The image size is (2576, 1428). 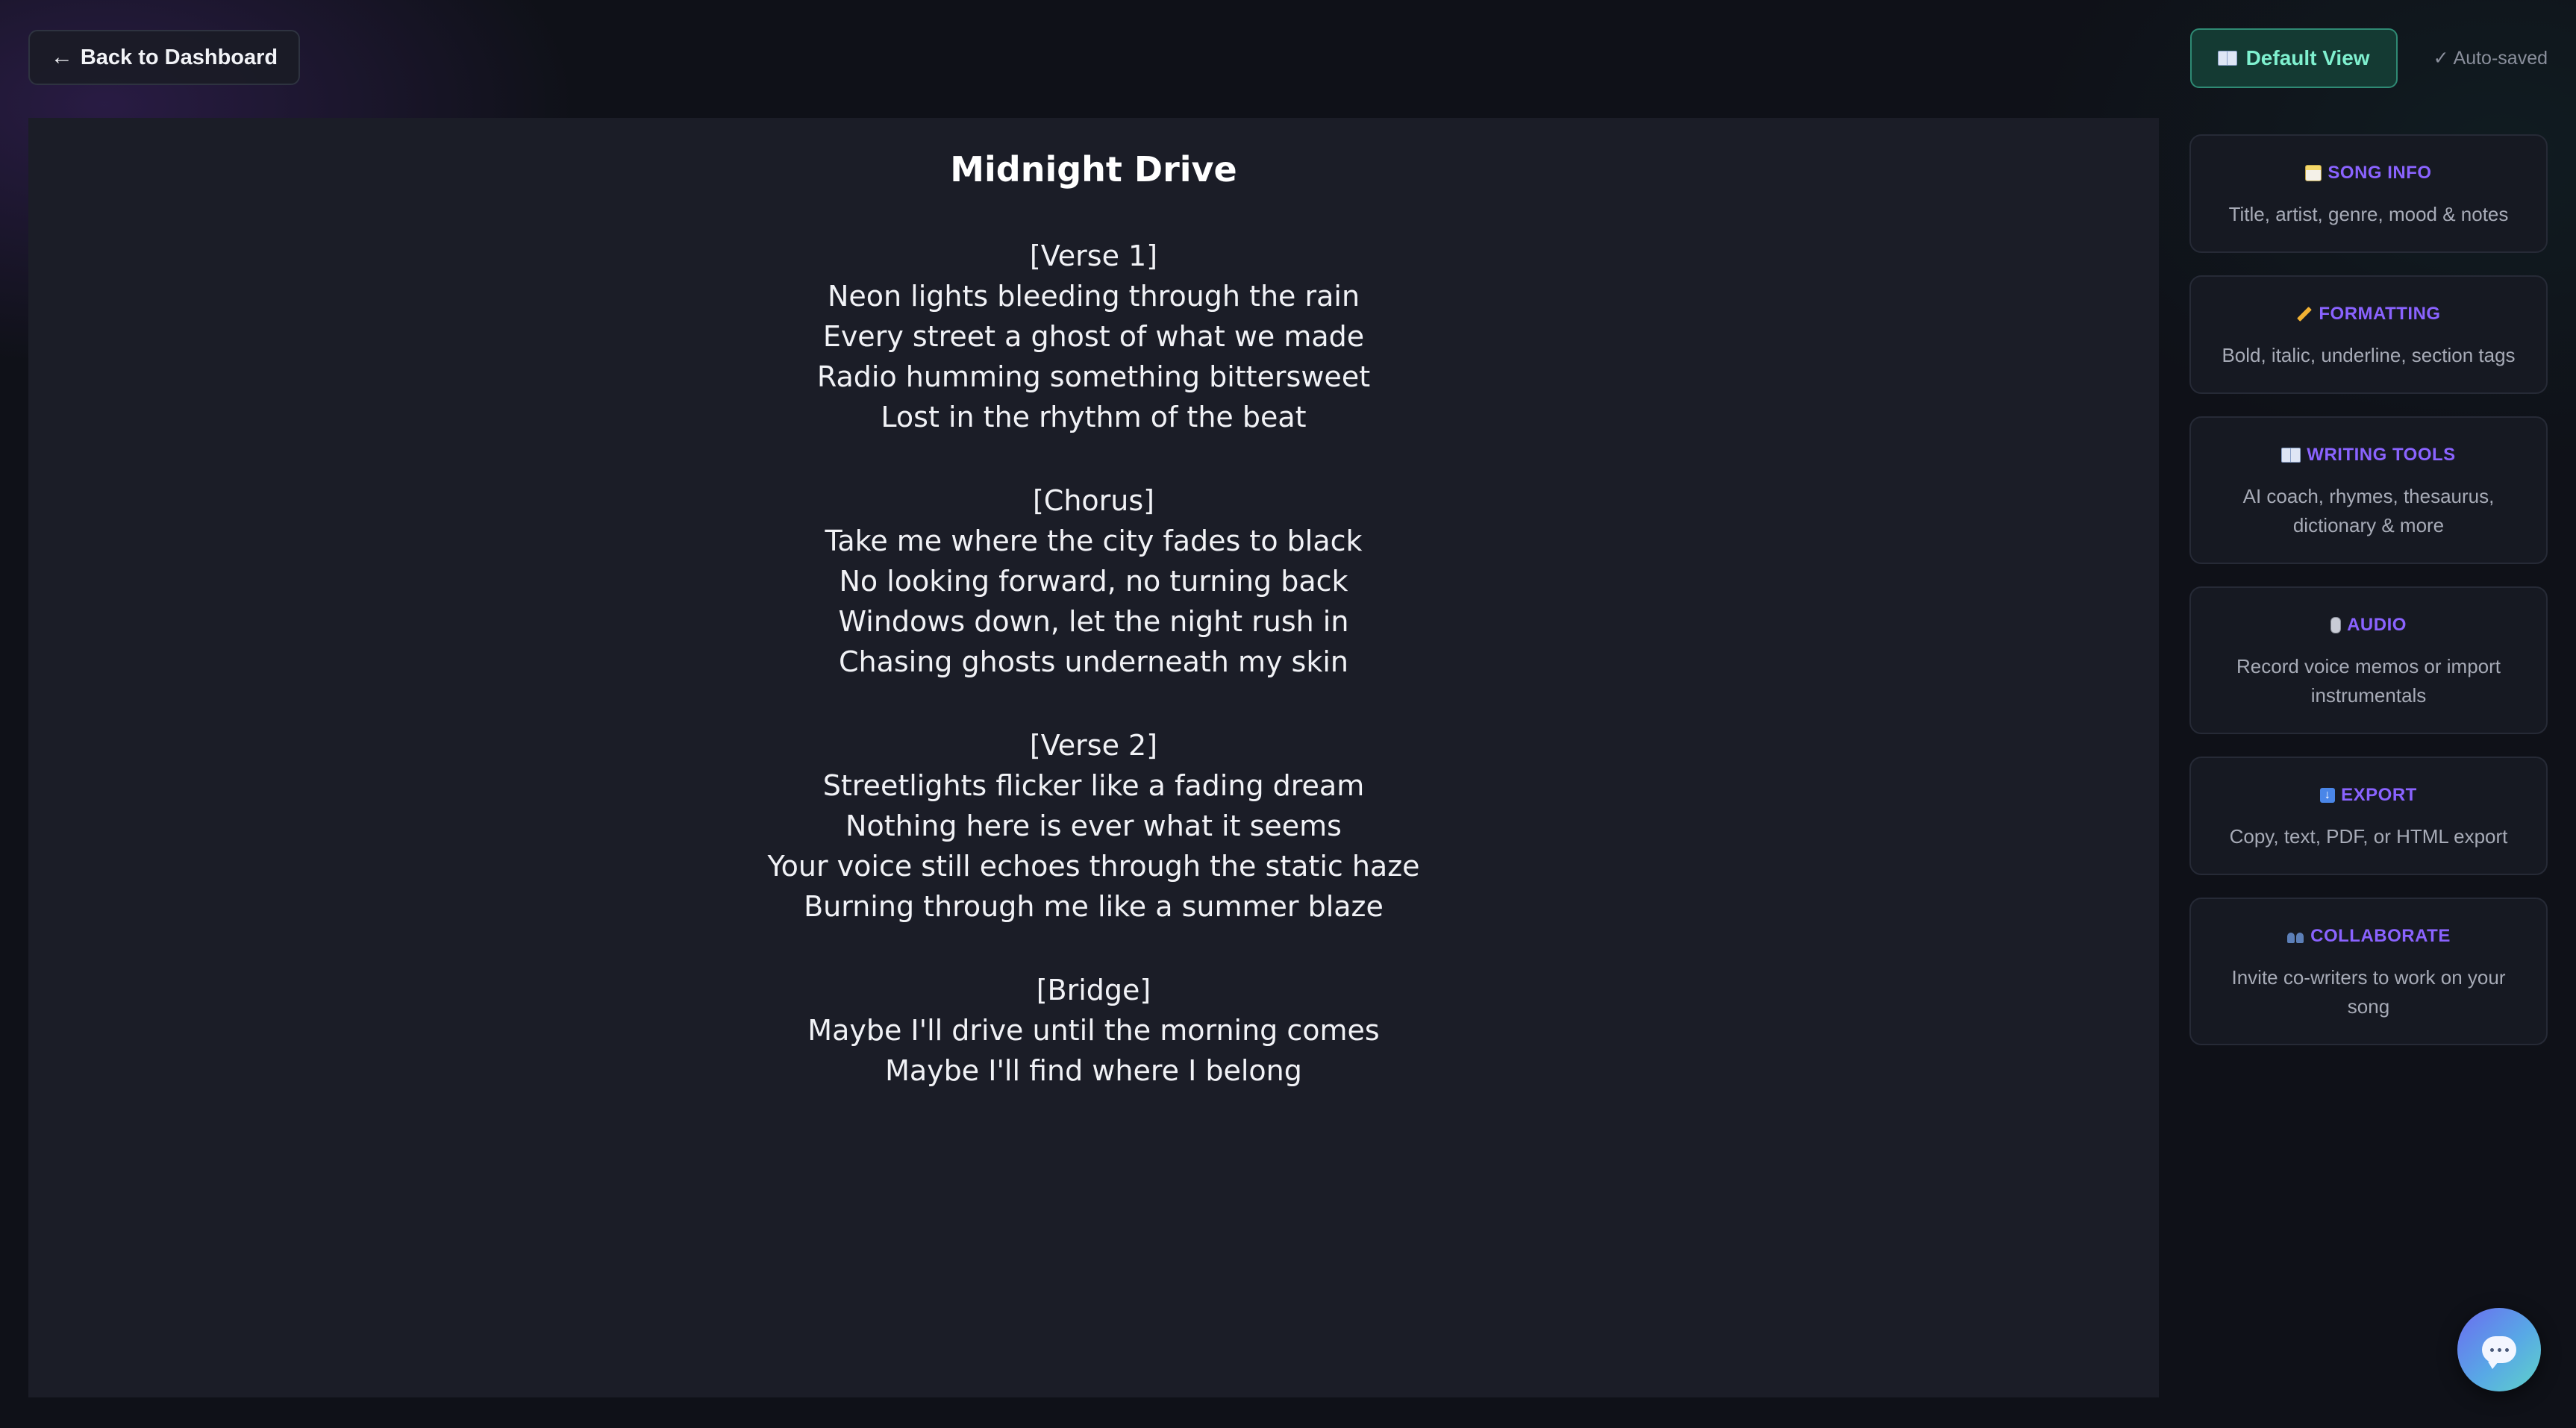 I want to click on lyric-line: Lost in the rhythm of the beat, so click(x=1094, y=417).